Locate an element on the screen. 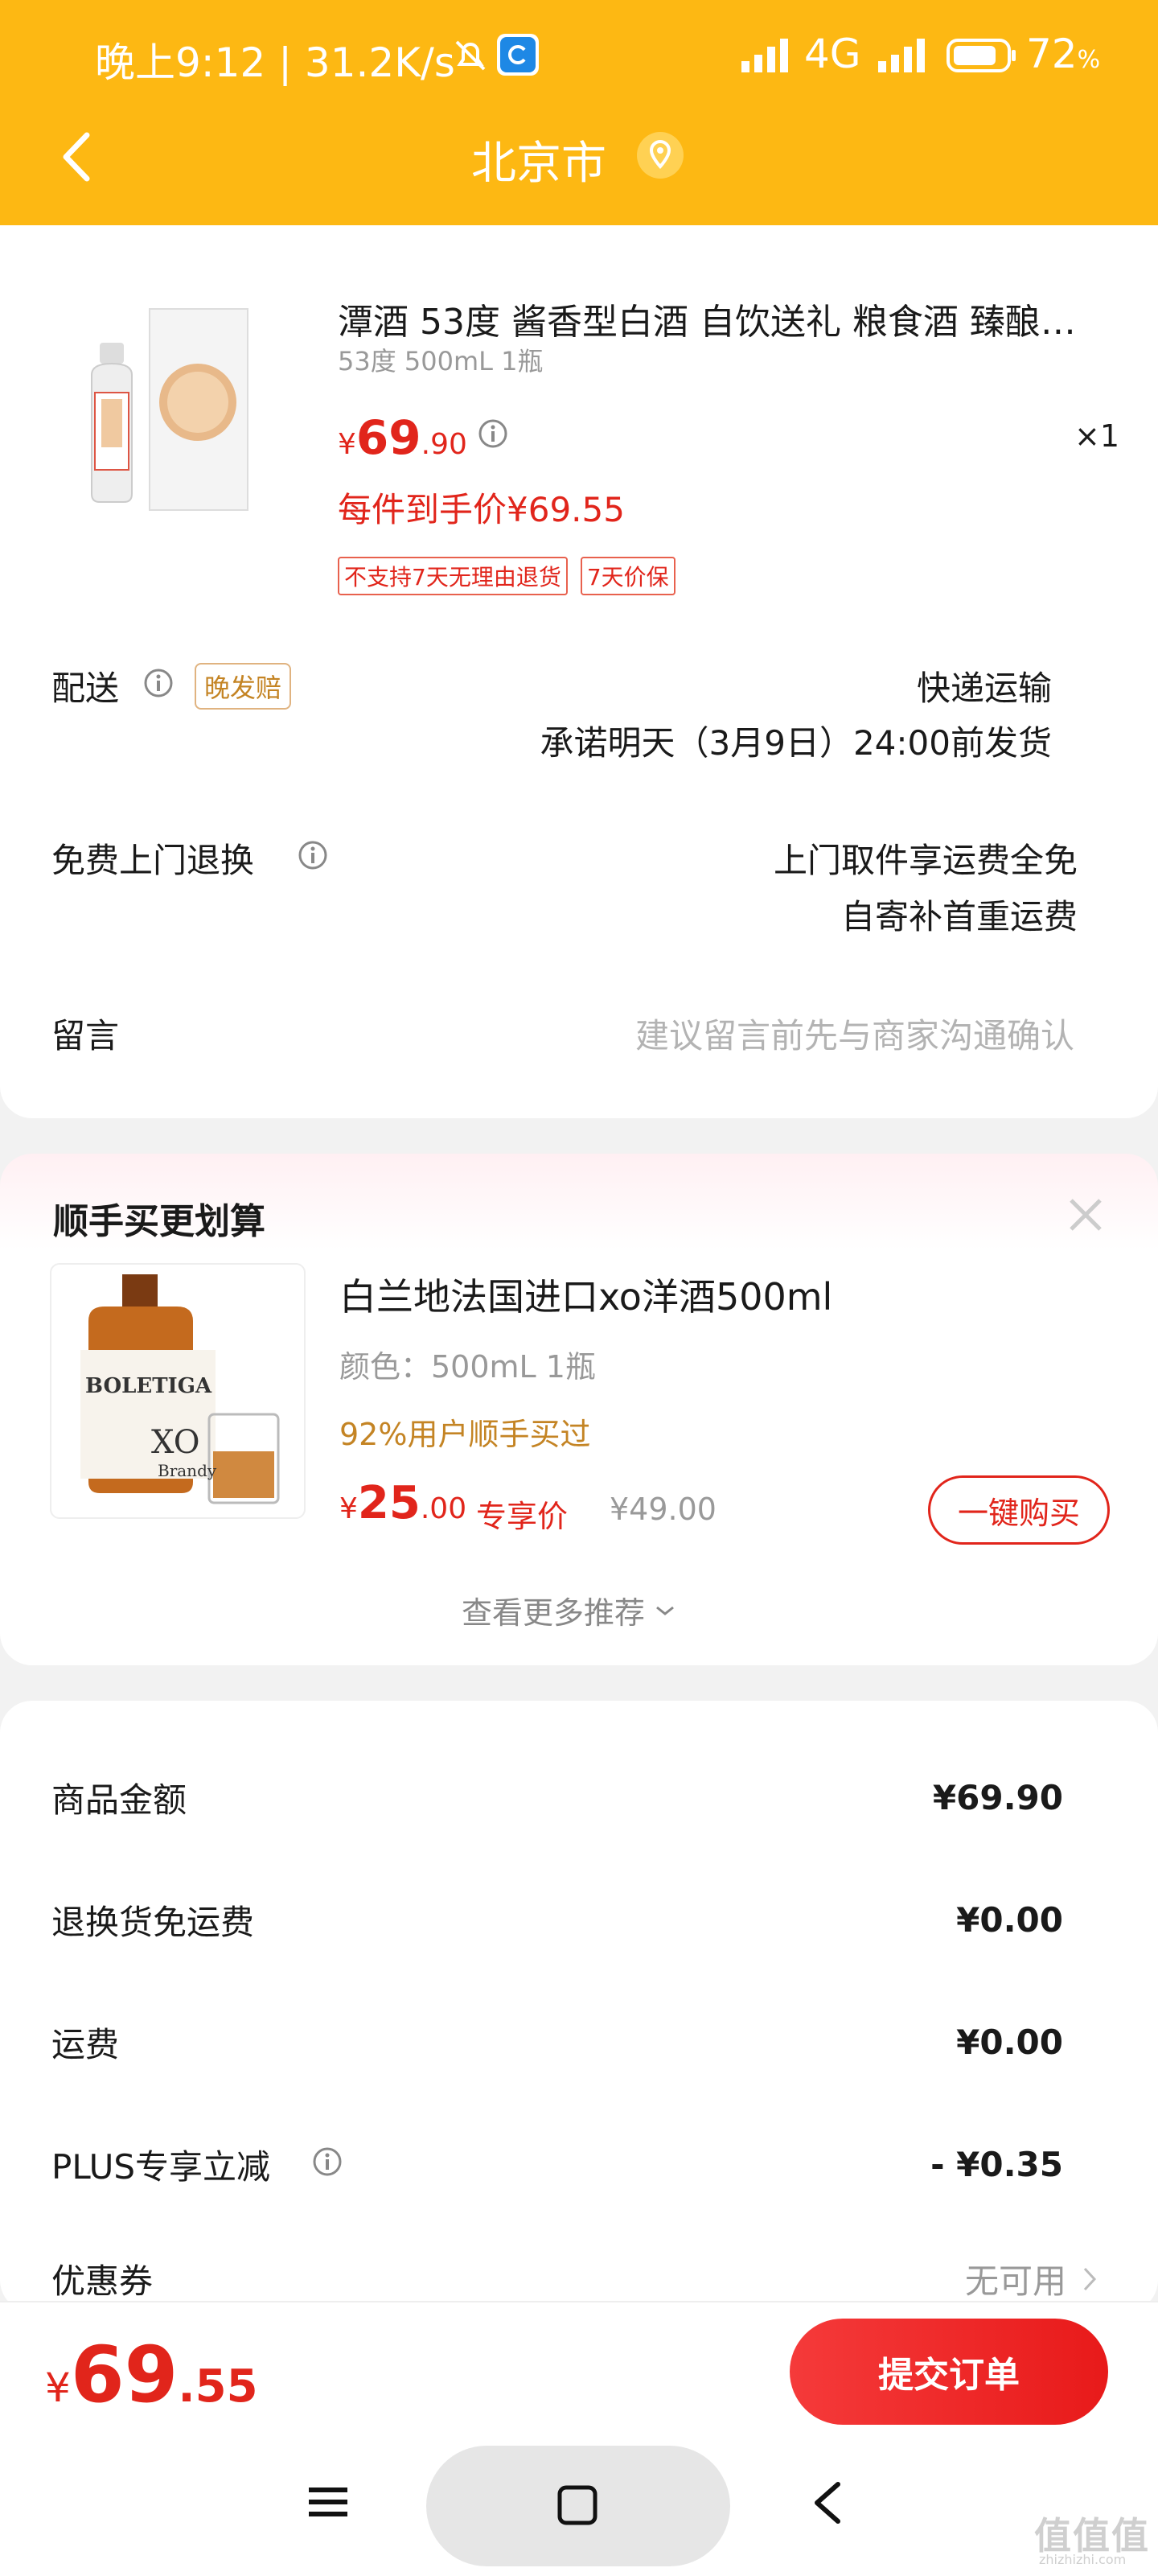  recommend-image-brand: BOLETIGA is located at coordinates (148, 1386).